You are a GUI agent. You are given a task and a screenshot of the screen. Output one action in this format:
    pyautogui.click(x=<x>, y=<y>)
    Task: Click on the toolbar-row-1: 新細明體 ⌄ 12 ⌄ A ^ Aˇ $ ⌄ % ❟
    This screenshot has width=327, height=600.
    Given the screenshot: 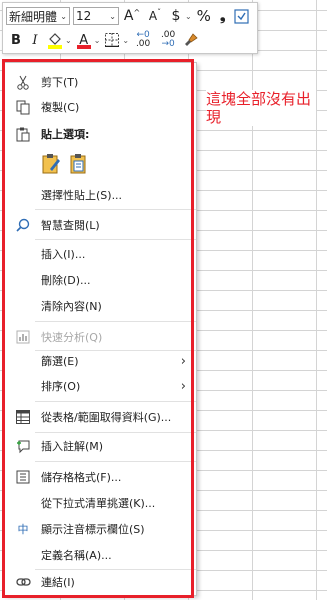 What is the action you would take?
    pyautogui.click(x=128, y=16)
    